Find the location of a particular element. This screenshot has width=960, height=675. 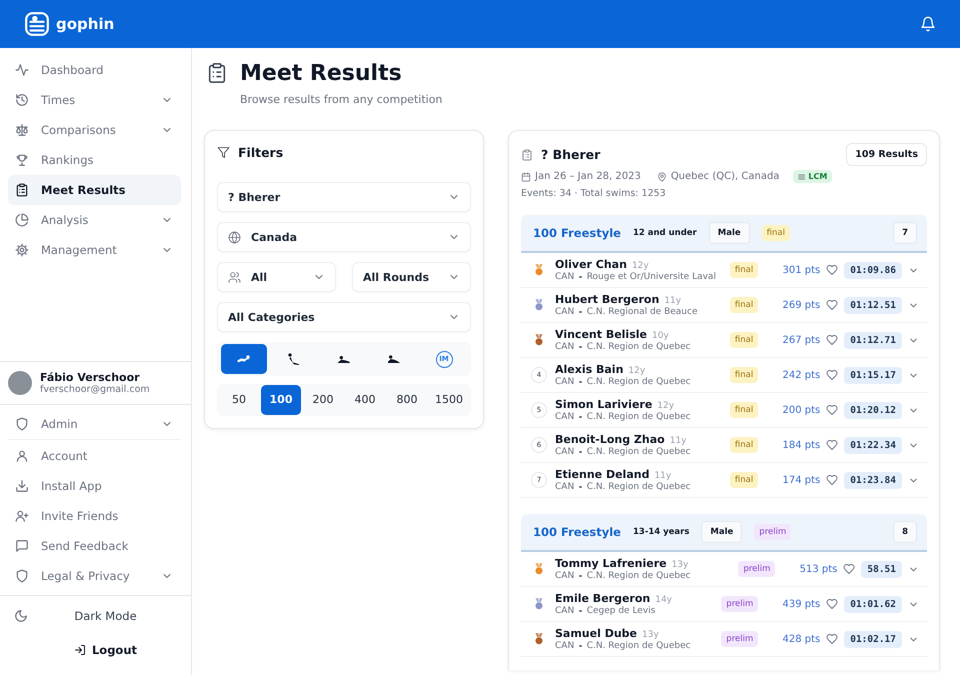

nav-item: Meet Results is located at coordinates (94, 190).